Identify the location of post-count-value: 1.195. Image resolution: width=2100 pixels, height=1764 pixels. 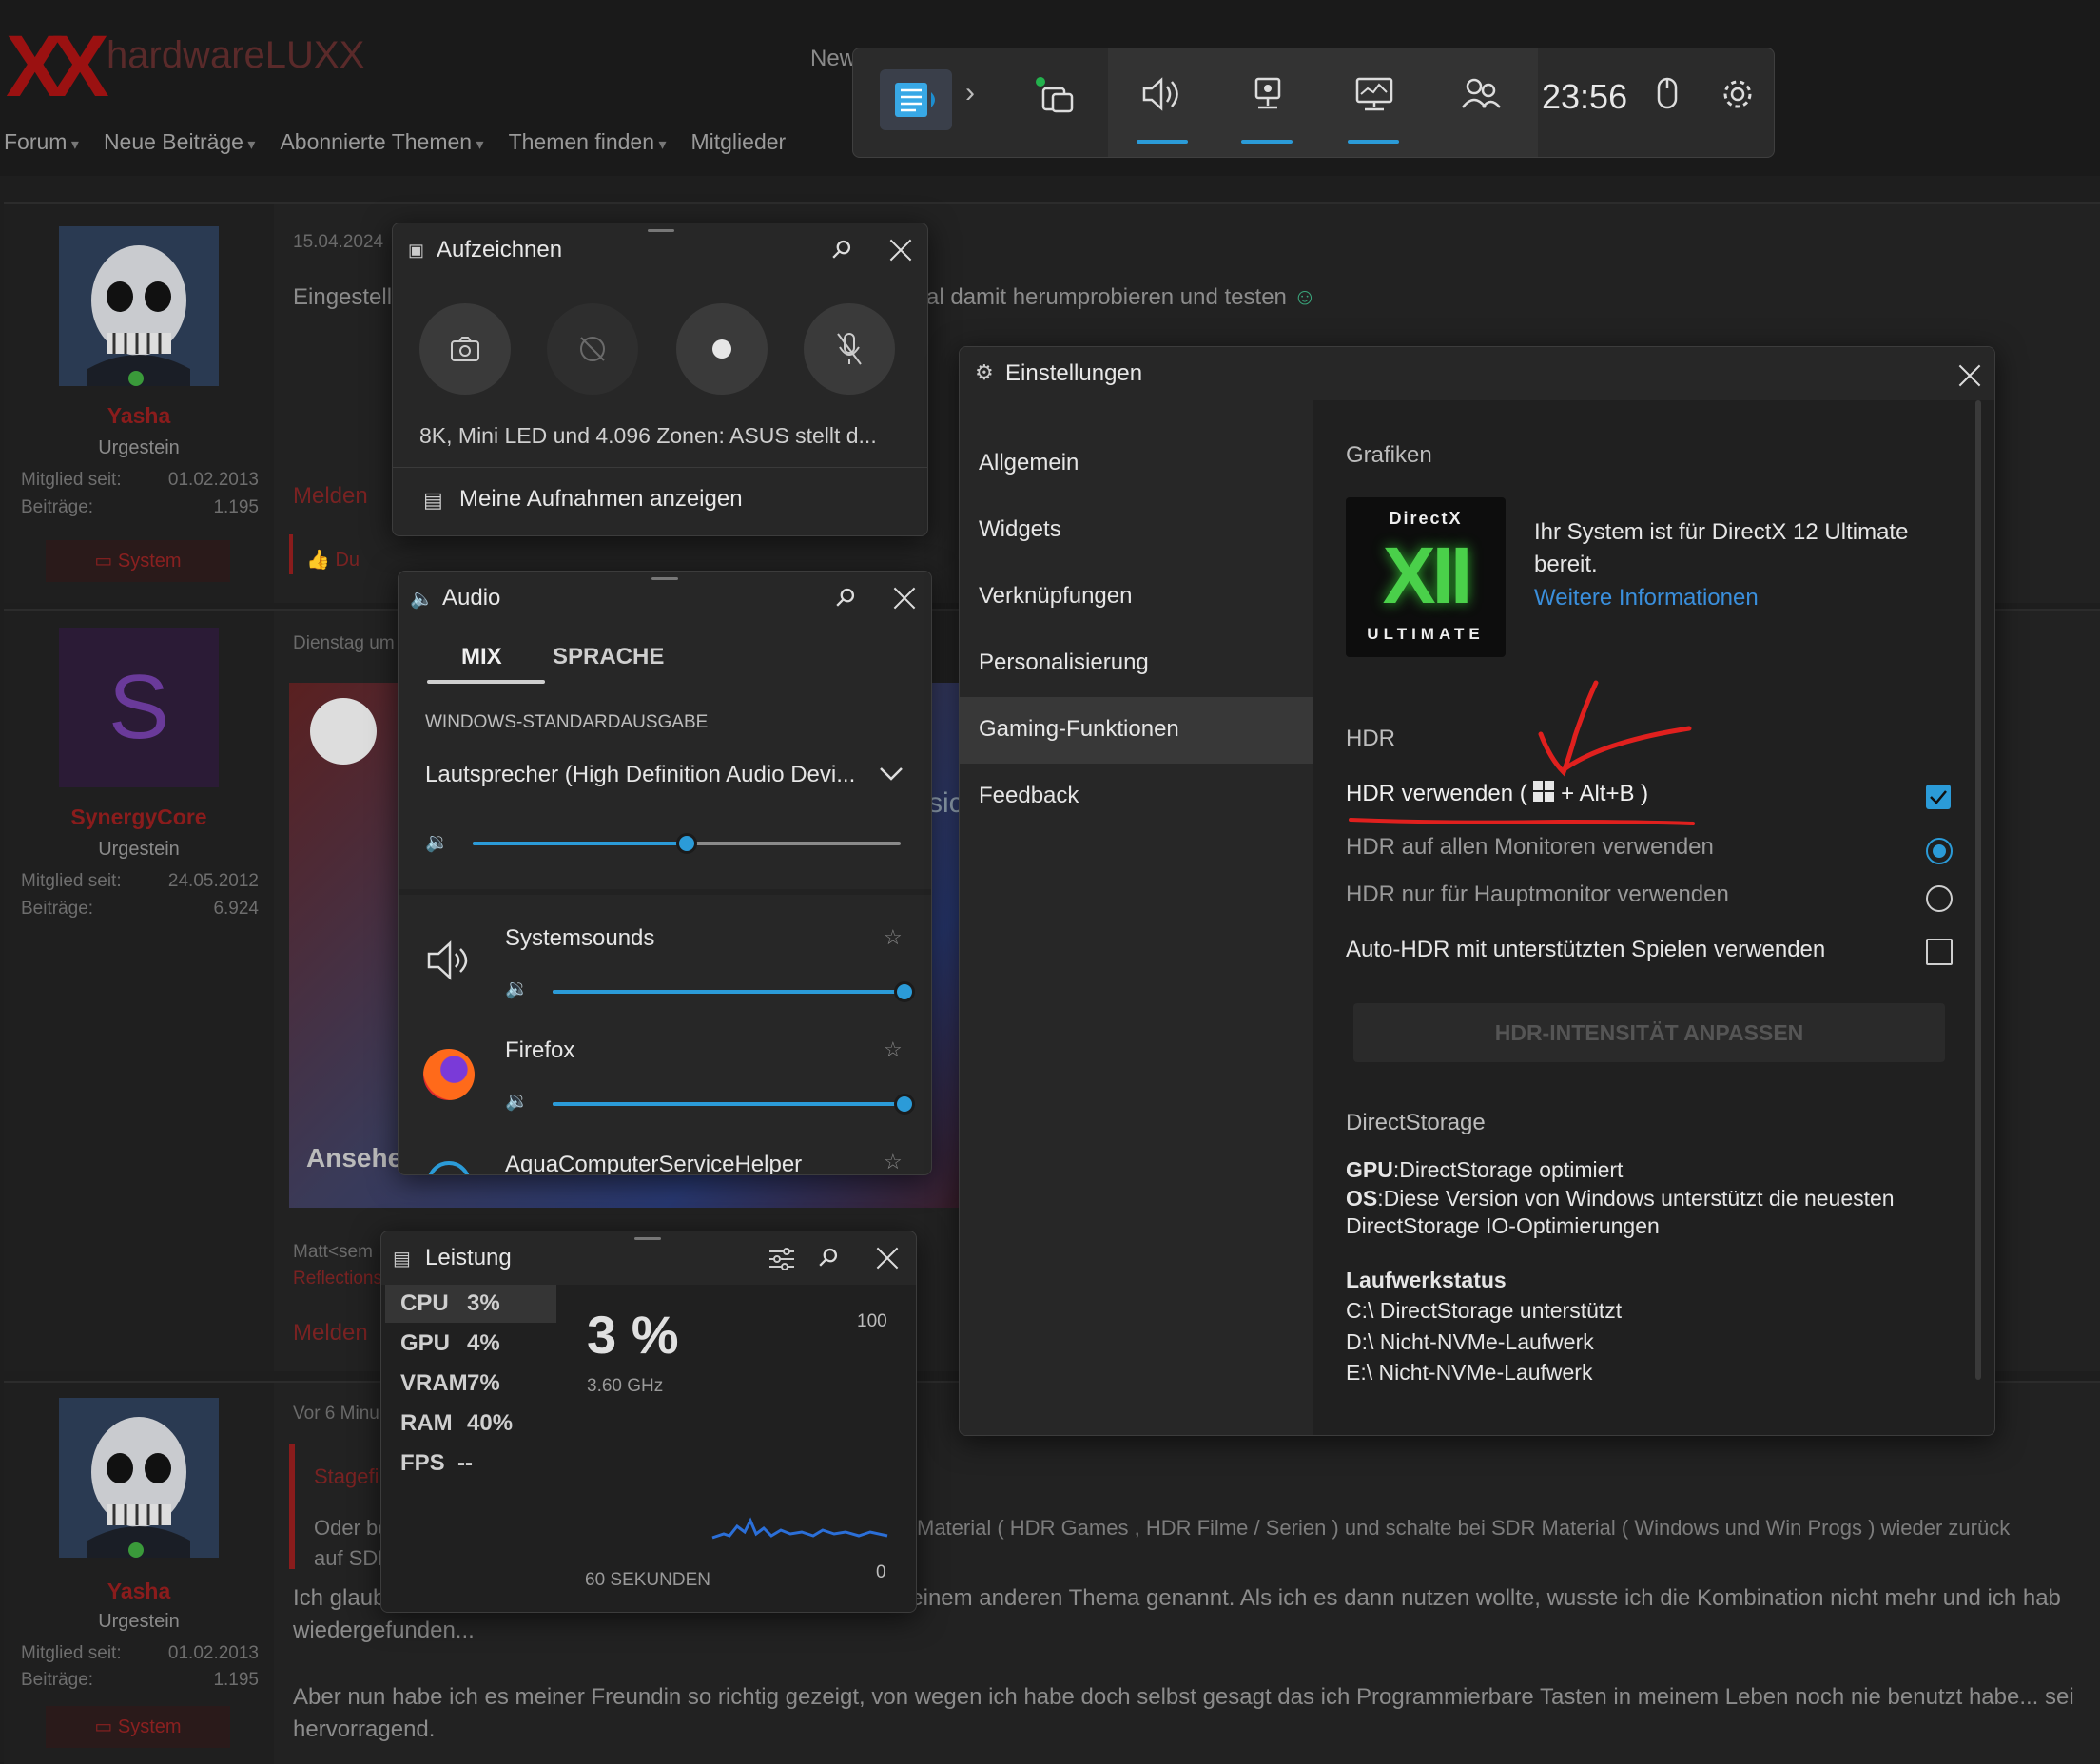
(236, 1680).